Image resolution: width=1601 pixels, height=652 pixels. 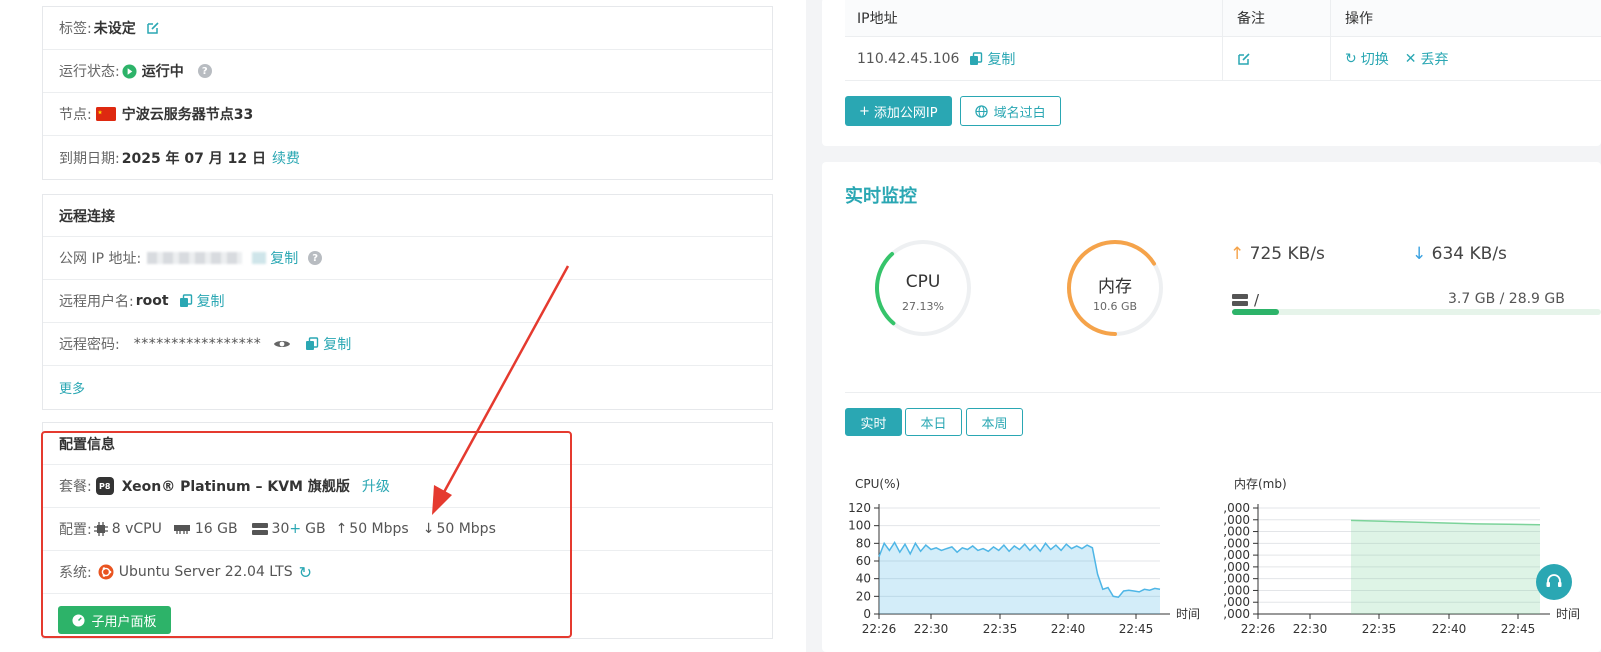 I want to click on add-public-ip-button: + 添加公网IP, so click(x=898, y=111).